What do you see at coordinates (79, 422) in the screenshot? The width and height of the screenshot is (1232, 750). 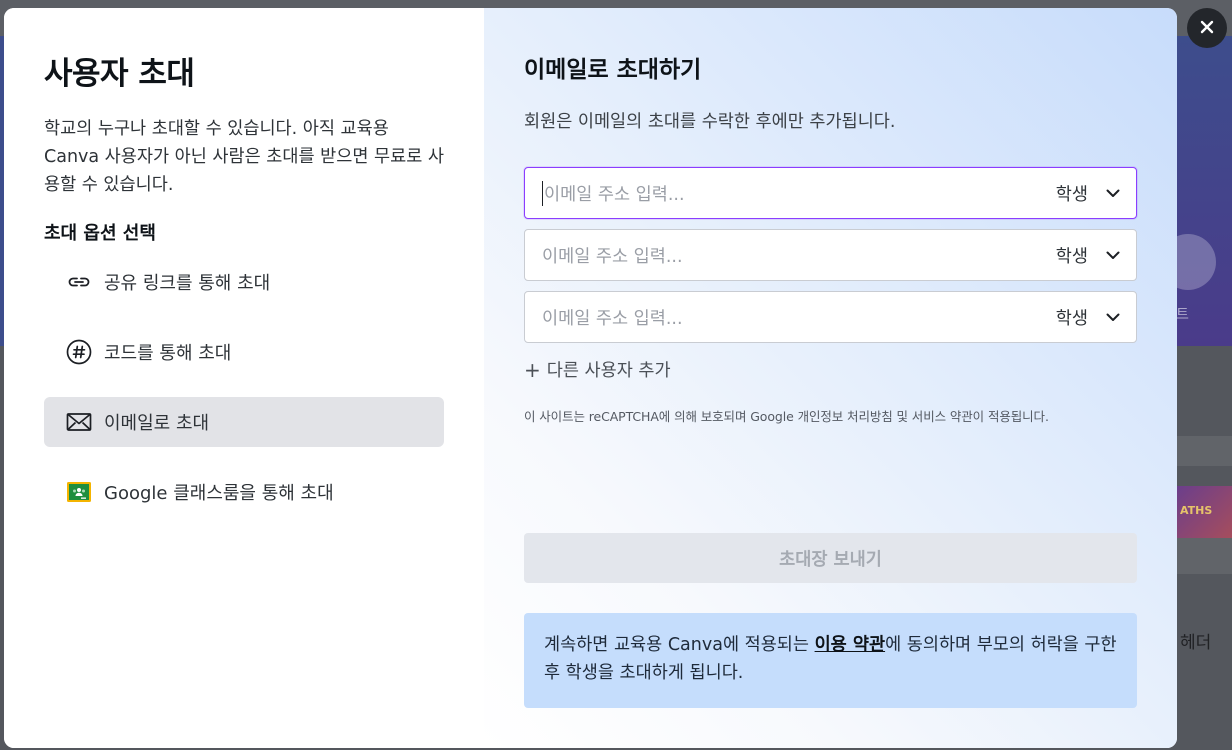 I see `envelope-icon` at bounding box center [79, 422].